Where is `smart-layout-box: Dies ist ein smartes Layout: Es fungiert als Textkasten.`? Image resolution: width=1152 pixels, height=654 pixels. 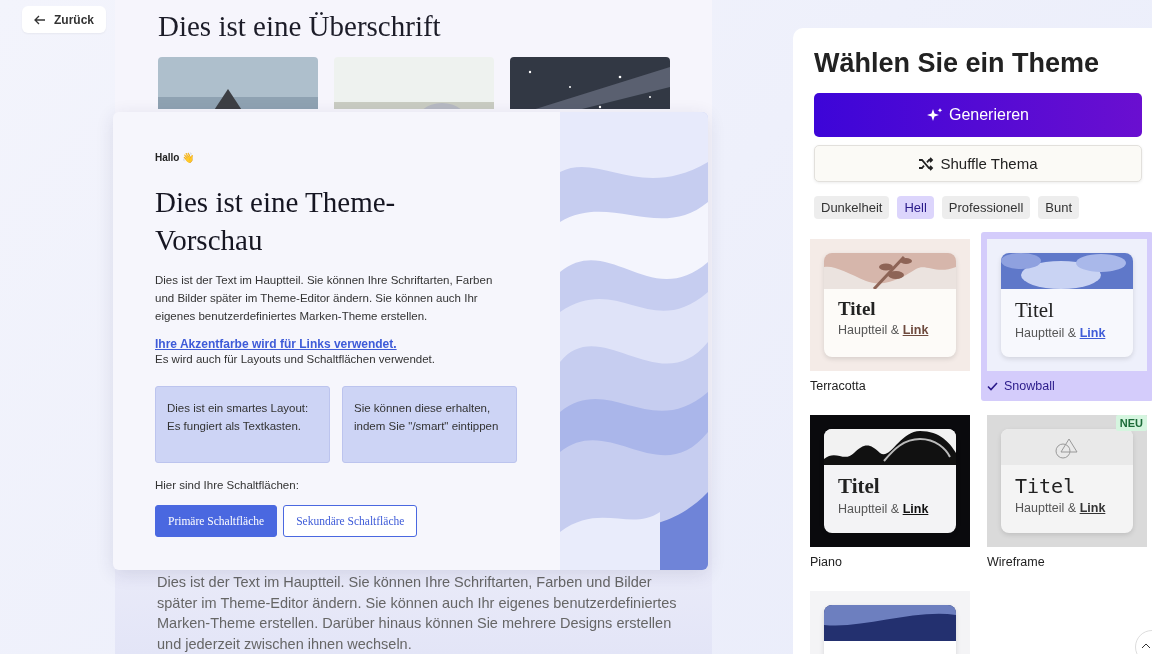
smart-layout-box: Dies ist ein smartes Layout: Es fungiert als Textkasten. is located at coordinates (242, 424).